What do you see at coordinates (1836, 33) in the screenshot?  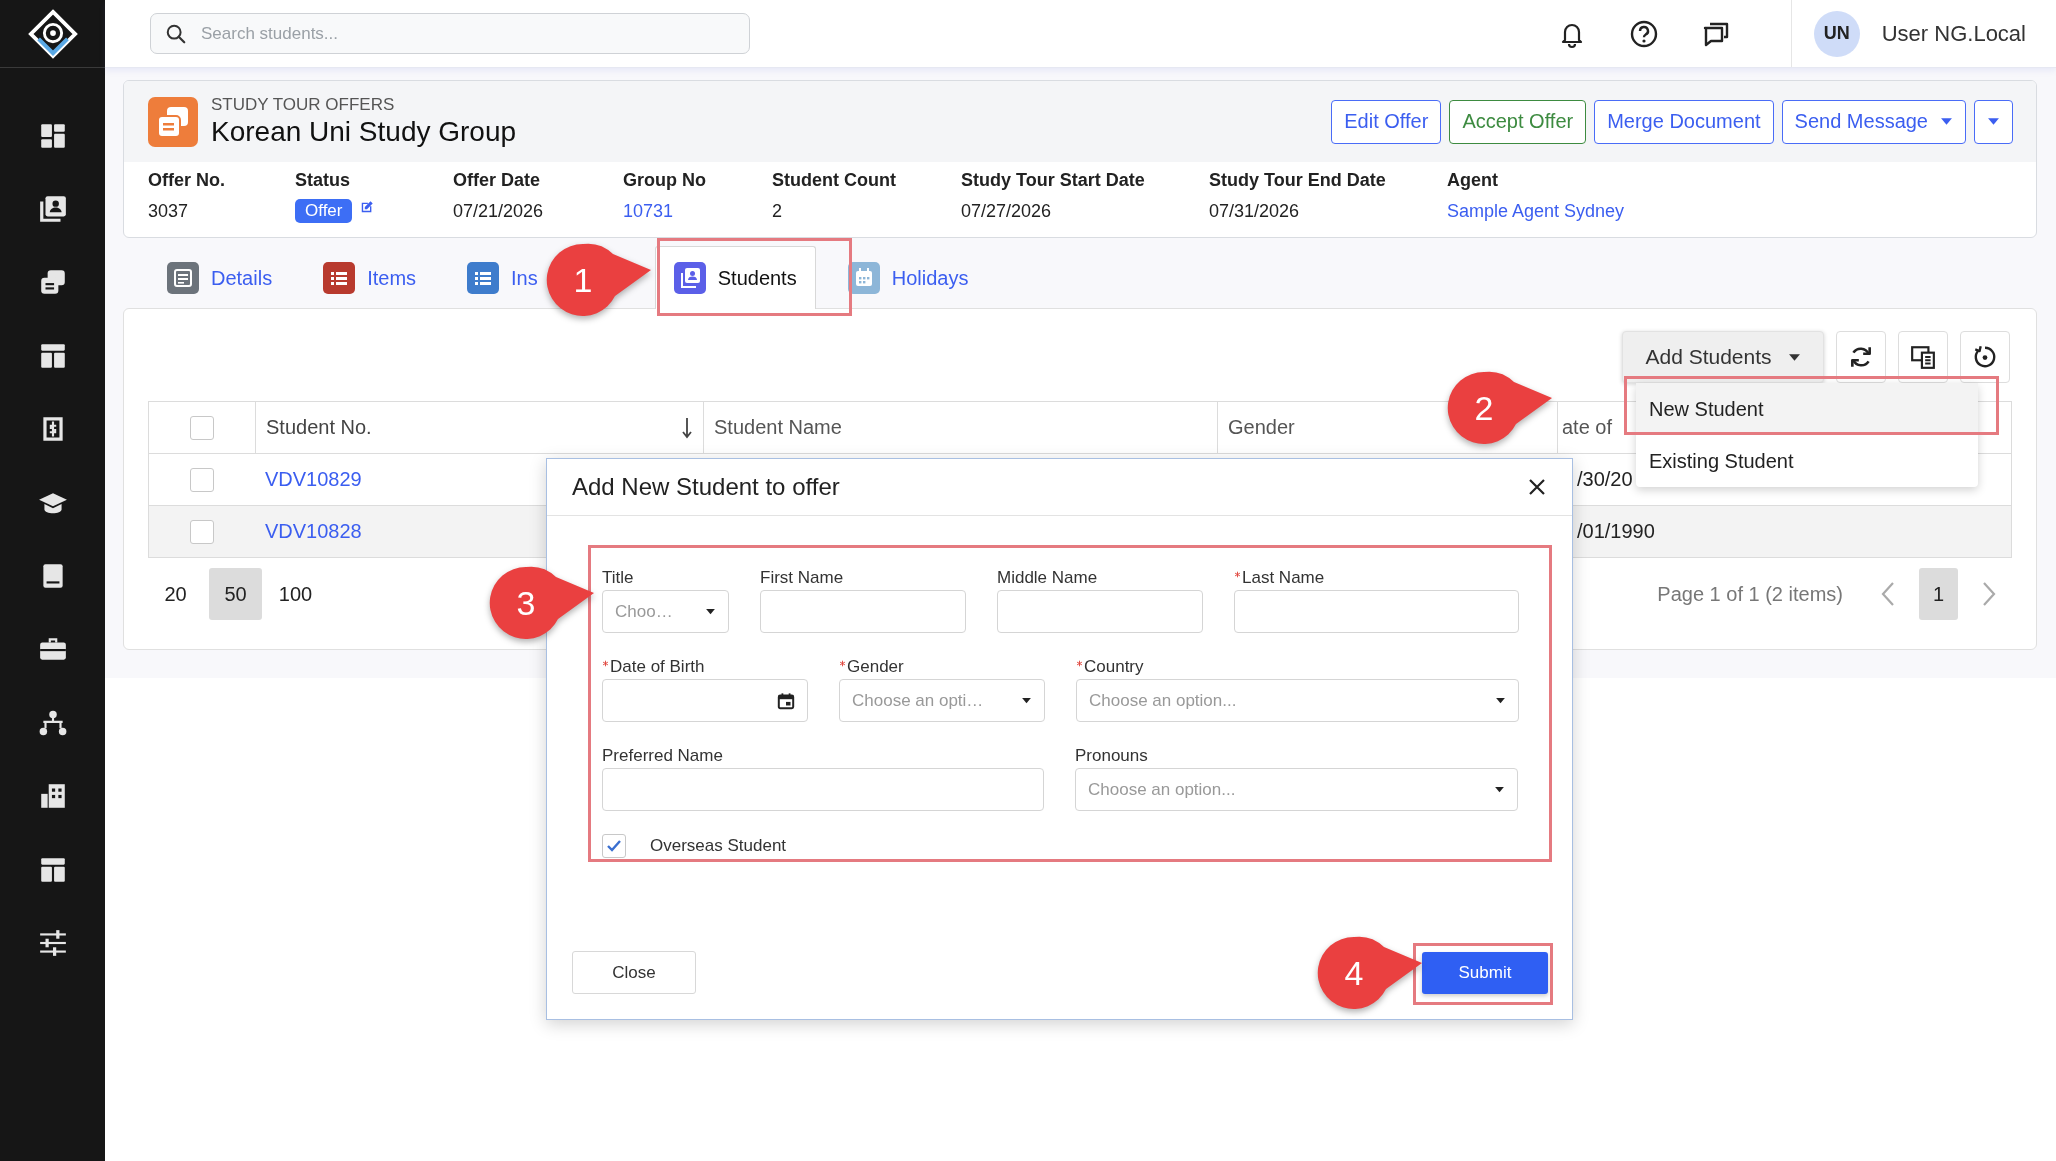 I see `user-avatar: UN` at bounding box center [1836, 33].